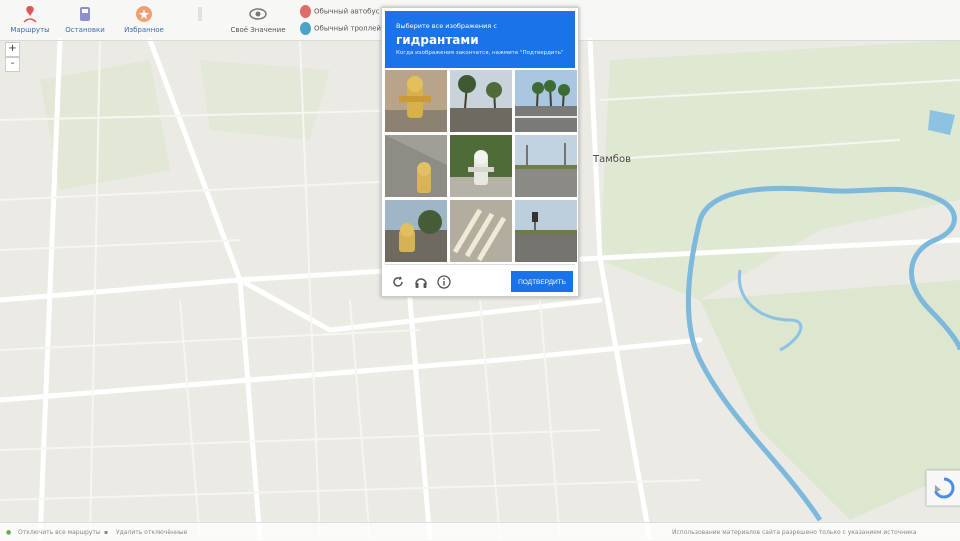 The width and height of the screenshot is (960, 541). Describe the element at coordinates (151, 532) in the screenshot. I see `remove-disabled-link: Удалить отключённые` at that location.